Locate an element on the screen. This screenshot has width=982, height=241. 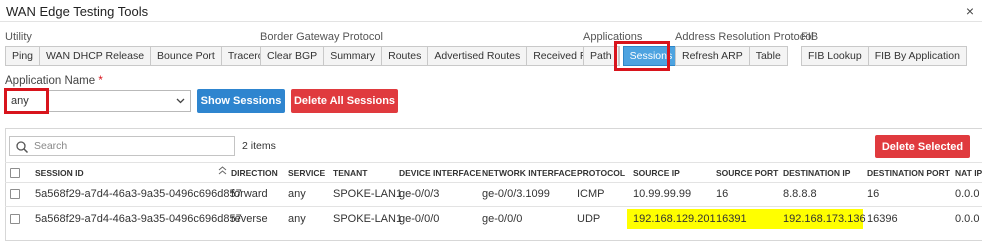
col-destination-port: DESTINATION PORT is located at coordinates (908, 173).